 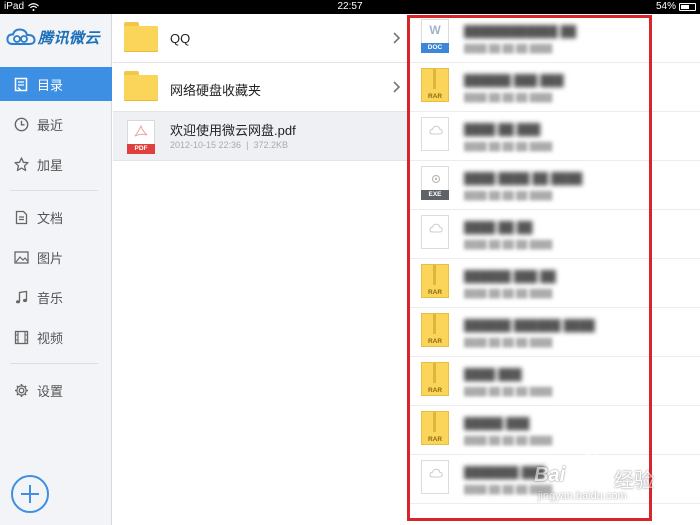 I want to click on sidebar-item-starred: 加星, so click(x=56, y=164).